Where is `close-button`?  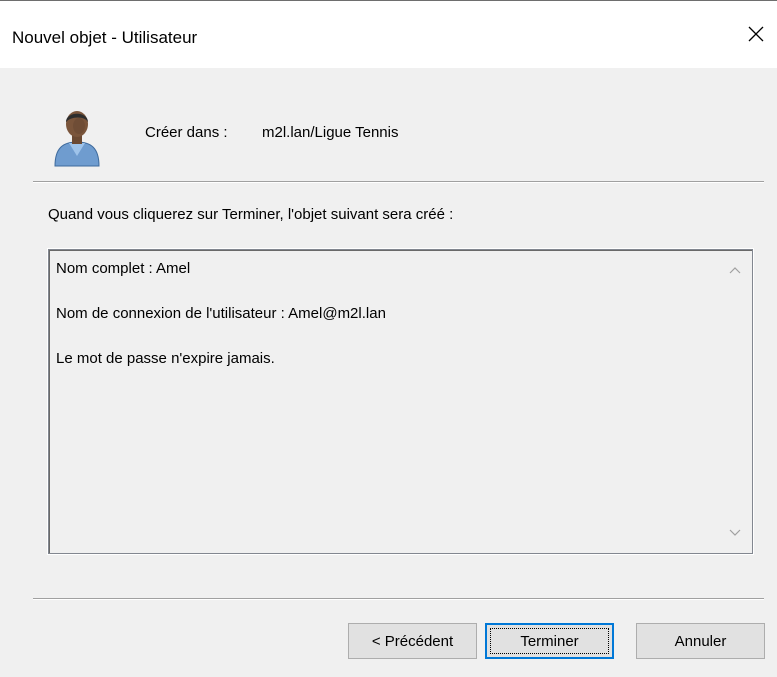
close-button is located at coordinates (756, 34).